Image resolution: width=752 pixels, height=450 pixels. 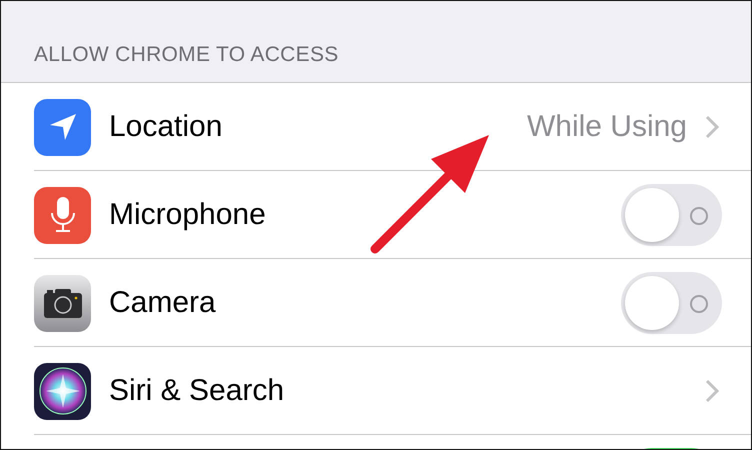 I want to click on setting-label: Microphone, so click(x=365, y=215).